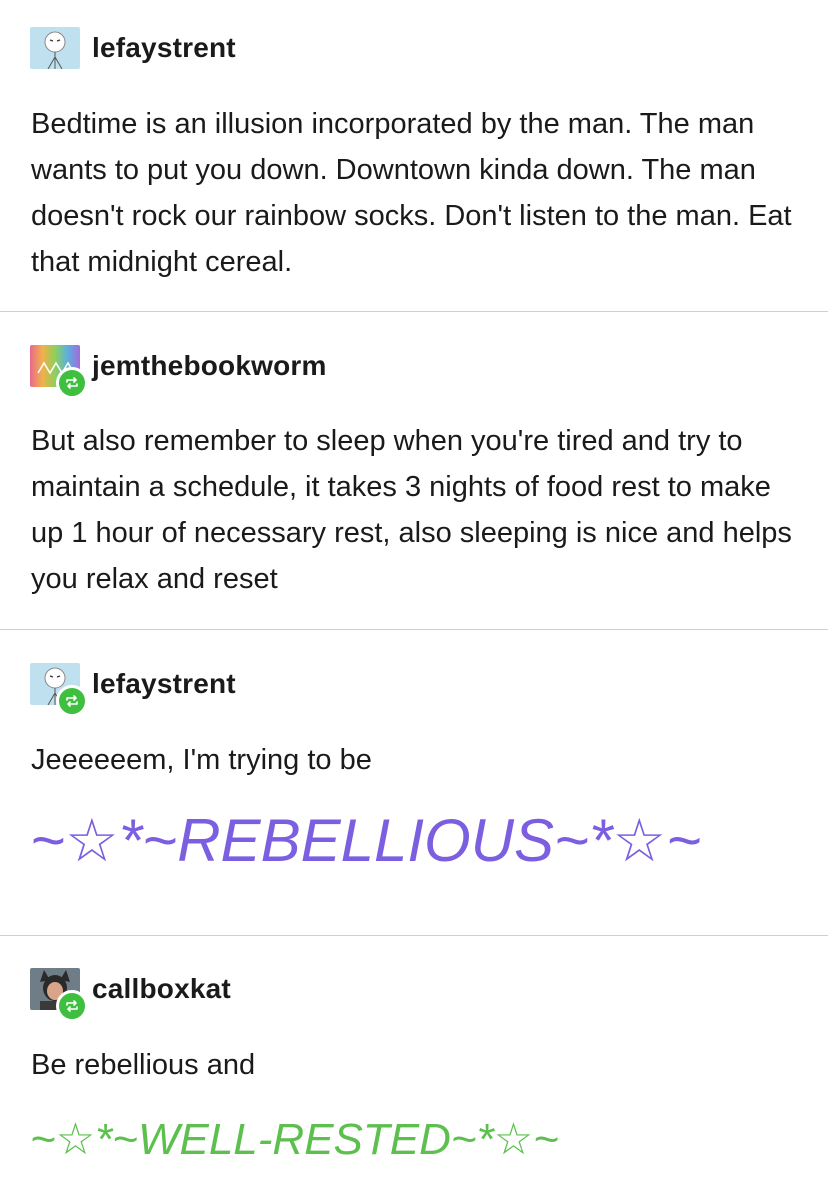  Describe the element at coordinates (366, 840) in the screenshot. I see `rebellious-text: ~☆*~REBELLIOUS~*☆~` at that location.